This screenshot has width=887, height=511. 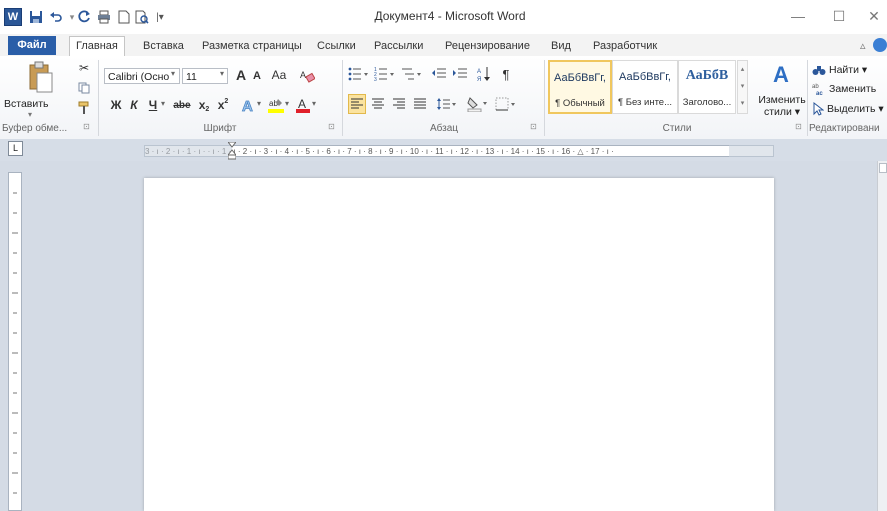 I want to click on print-preview-icon, so click(x=142, y=17).